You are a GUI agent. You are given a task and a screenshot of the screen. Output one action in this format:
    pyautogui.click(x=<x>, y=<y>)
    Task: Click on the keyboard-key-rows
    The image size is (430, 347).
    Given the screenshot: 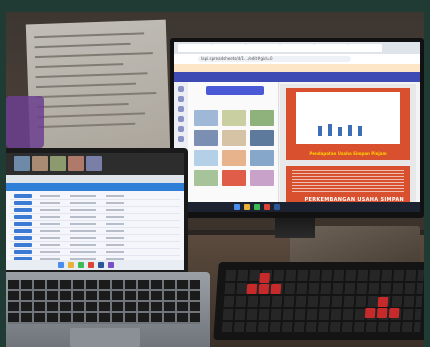 What is the action you would take?
    pyautogui.click(x=323, y=301)
    